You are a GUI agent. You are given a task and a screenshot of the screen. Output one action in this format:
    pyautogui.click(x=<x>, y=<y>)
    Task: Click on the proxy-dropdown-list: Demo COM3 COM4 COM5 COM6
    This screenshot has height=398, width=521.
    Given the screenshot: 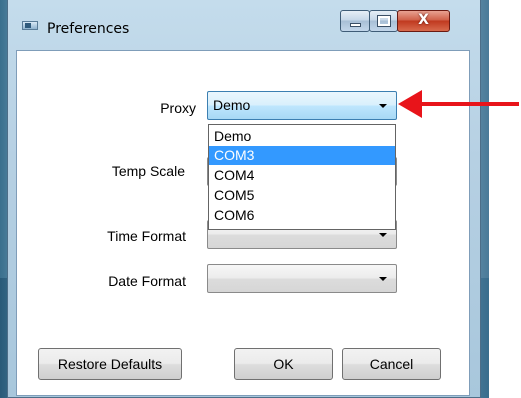 What is the action you would take?
    pyautogui.click(x=302, y=177)
    